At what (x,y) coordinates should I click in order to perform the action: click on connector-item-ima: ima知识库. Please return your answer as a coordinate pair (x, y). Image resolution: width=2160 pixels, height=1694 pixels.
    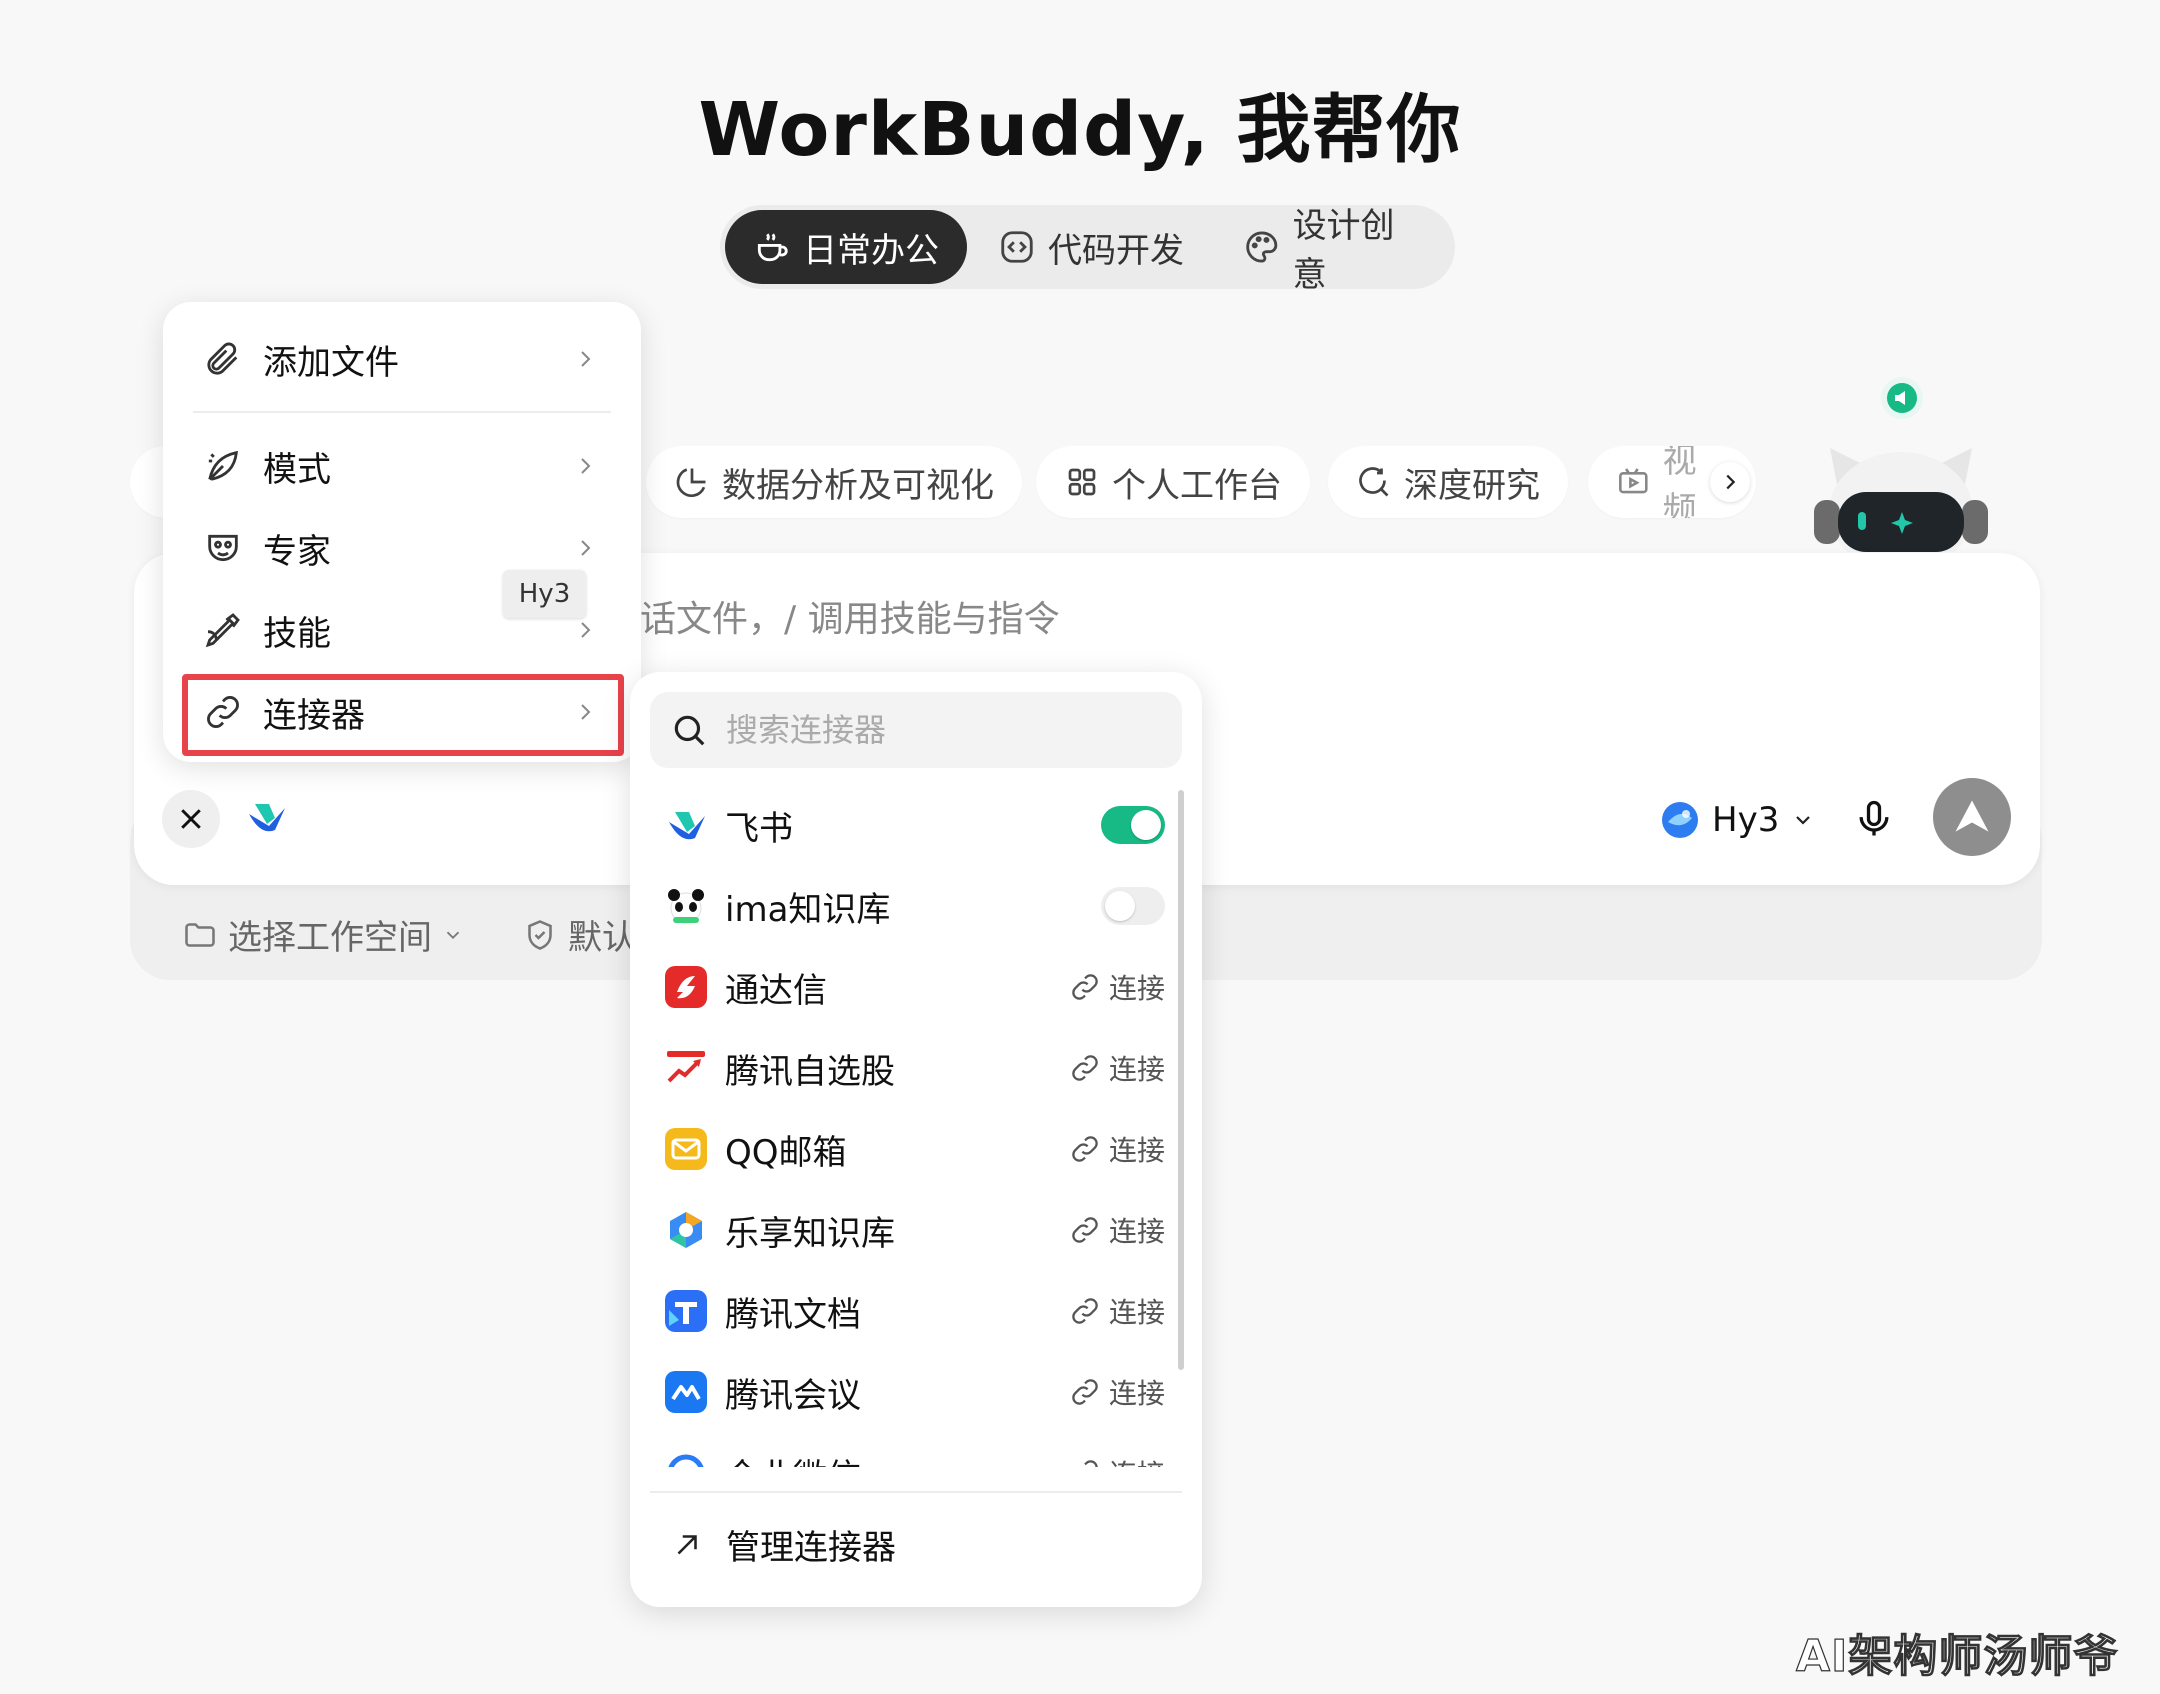
    Looking at the image, I should click on (915, 906).